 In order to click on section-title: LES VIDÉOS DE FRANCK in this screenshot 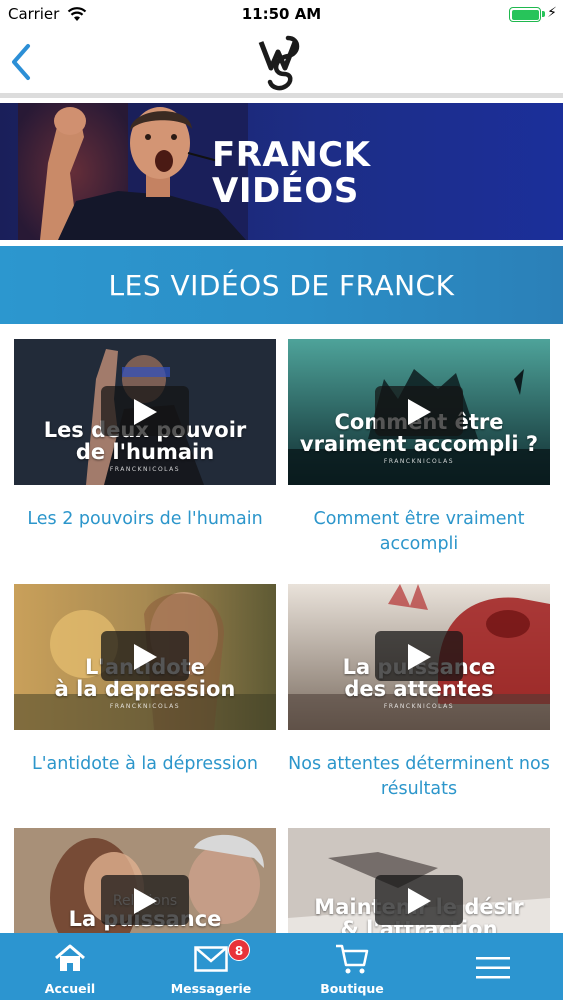, I will do `click(281, 285)`.